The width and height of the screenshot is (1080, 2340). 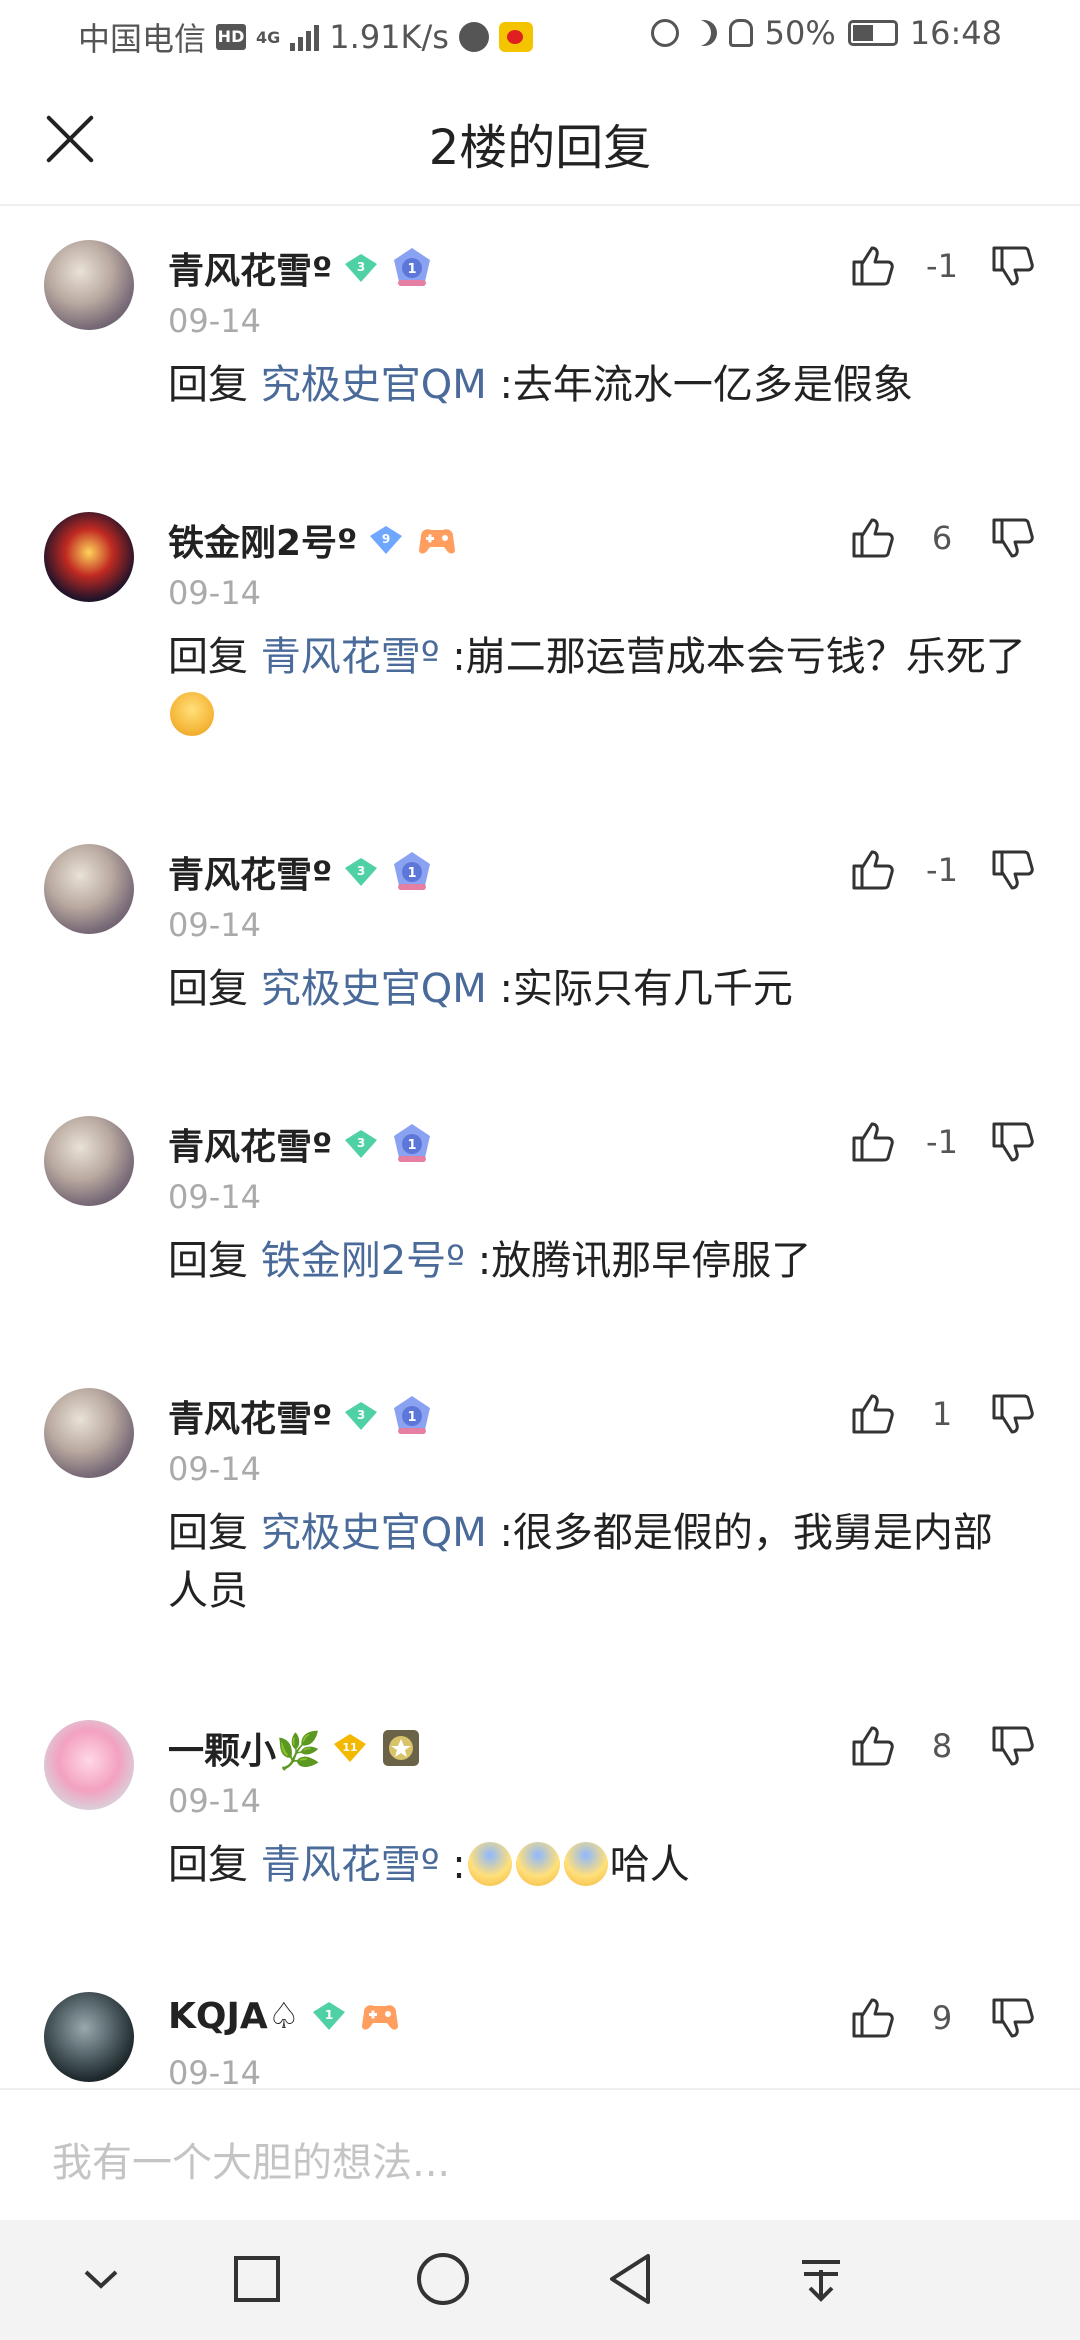 I want to click on square-icon, so click(x=257, y=2279).